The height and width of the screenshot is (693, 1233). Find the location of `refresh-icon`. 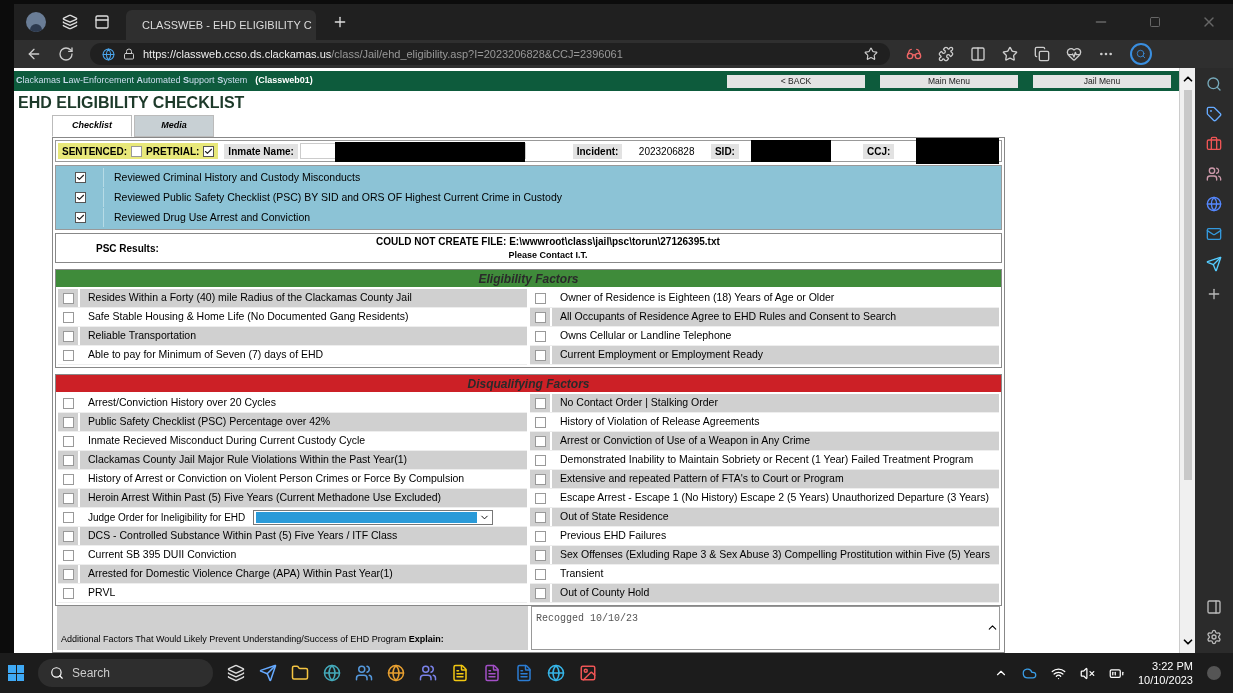

refresh-icon is located at coordinates (66, 54).